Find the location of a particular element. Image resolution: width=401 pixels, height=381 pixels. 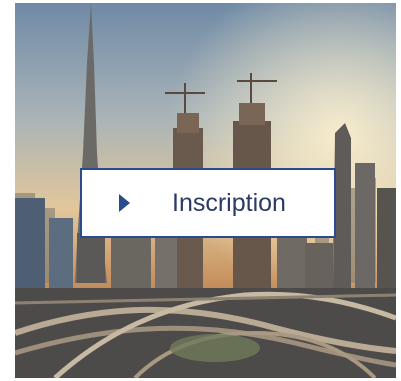

inscription-button: Inscription is located at coordinates (208, 203).